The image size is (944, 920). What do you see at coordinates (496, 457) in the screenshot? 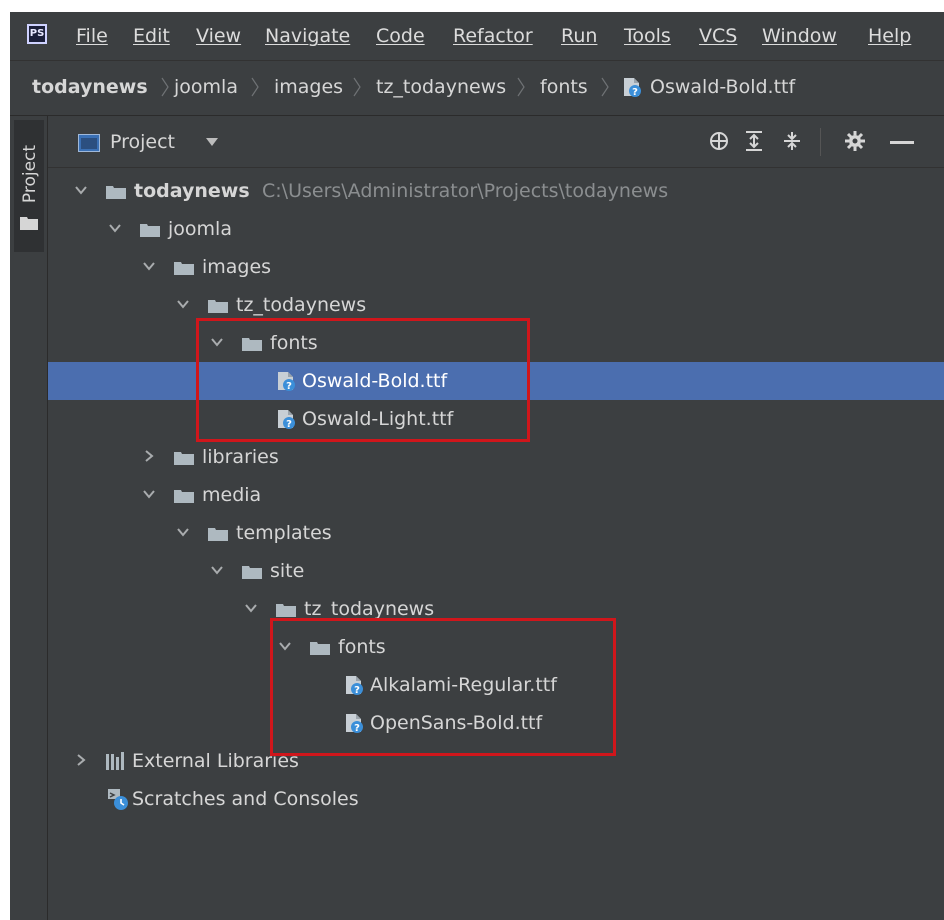
I see `tree-row-libraries: libraries` at bounding box center [496, 457].